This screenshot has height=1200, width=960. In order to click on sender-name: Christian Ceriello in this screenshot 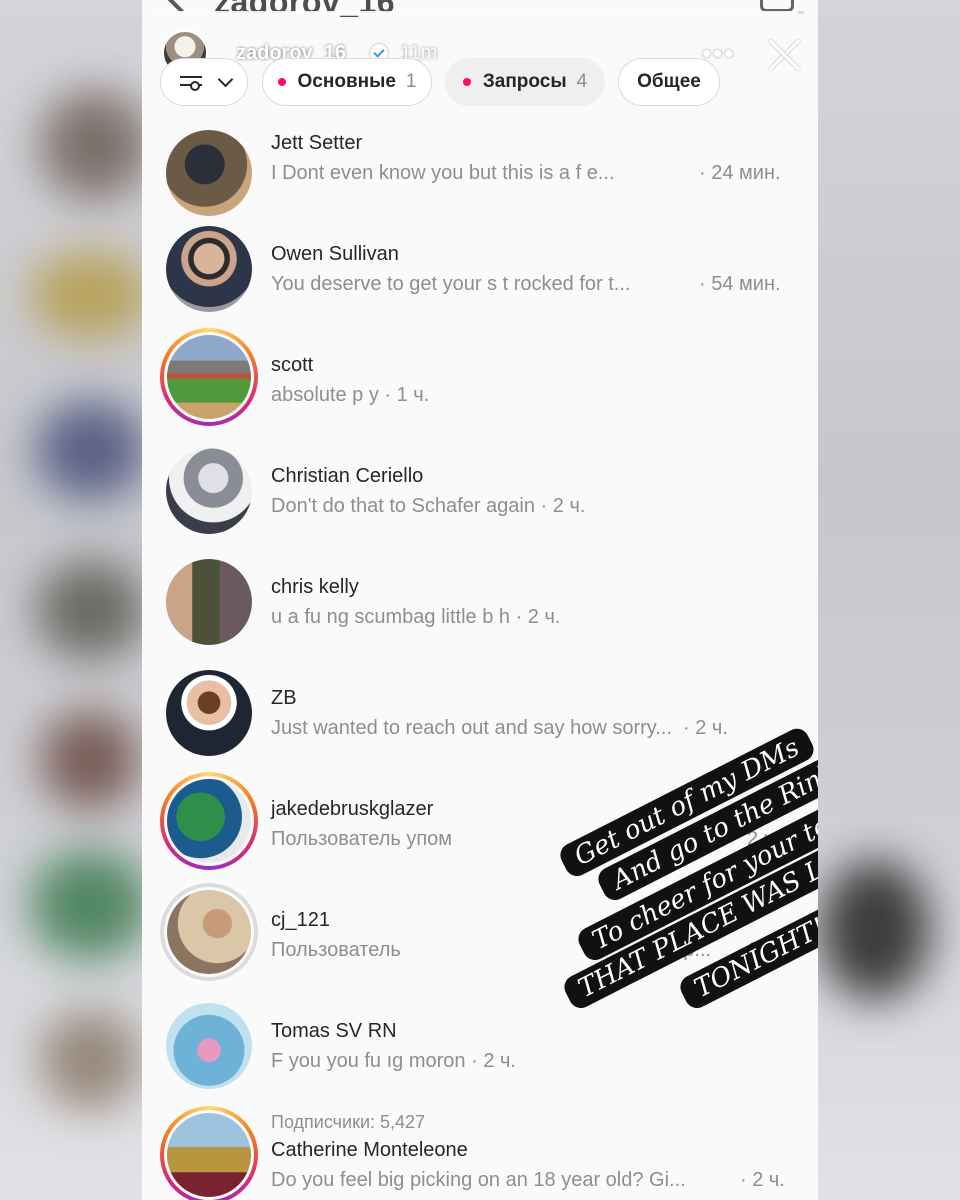, I will do `click(347, 476)`.